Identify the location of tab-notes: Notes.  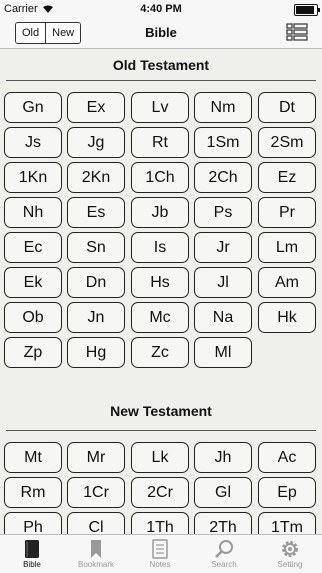
(160, 554).